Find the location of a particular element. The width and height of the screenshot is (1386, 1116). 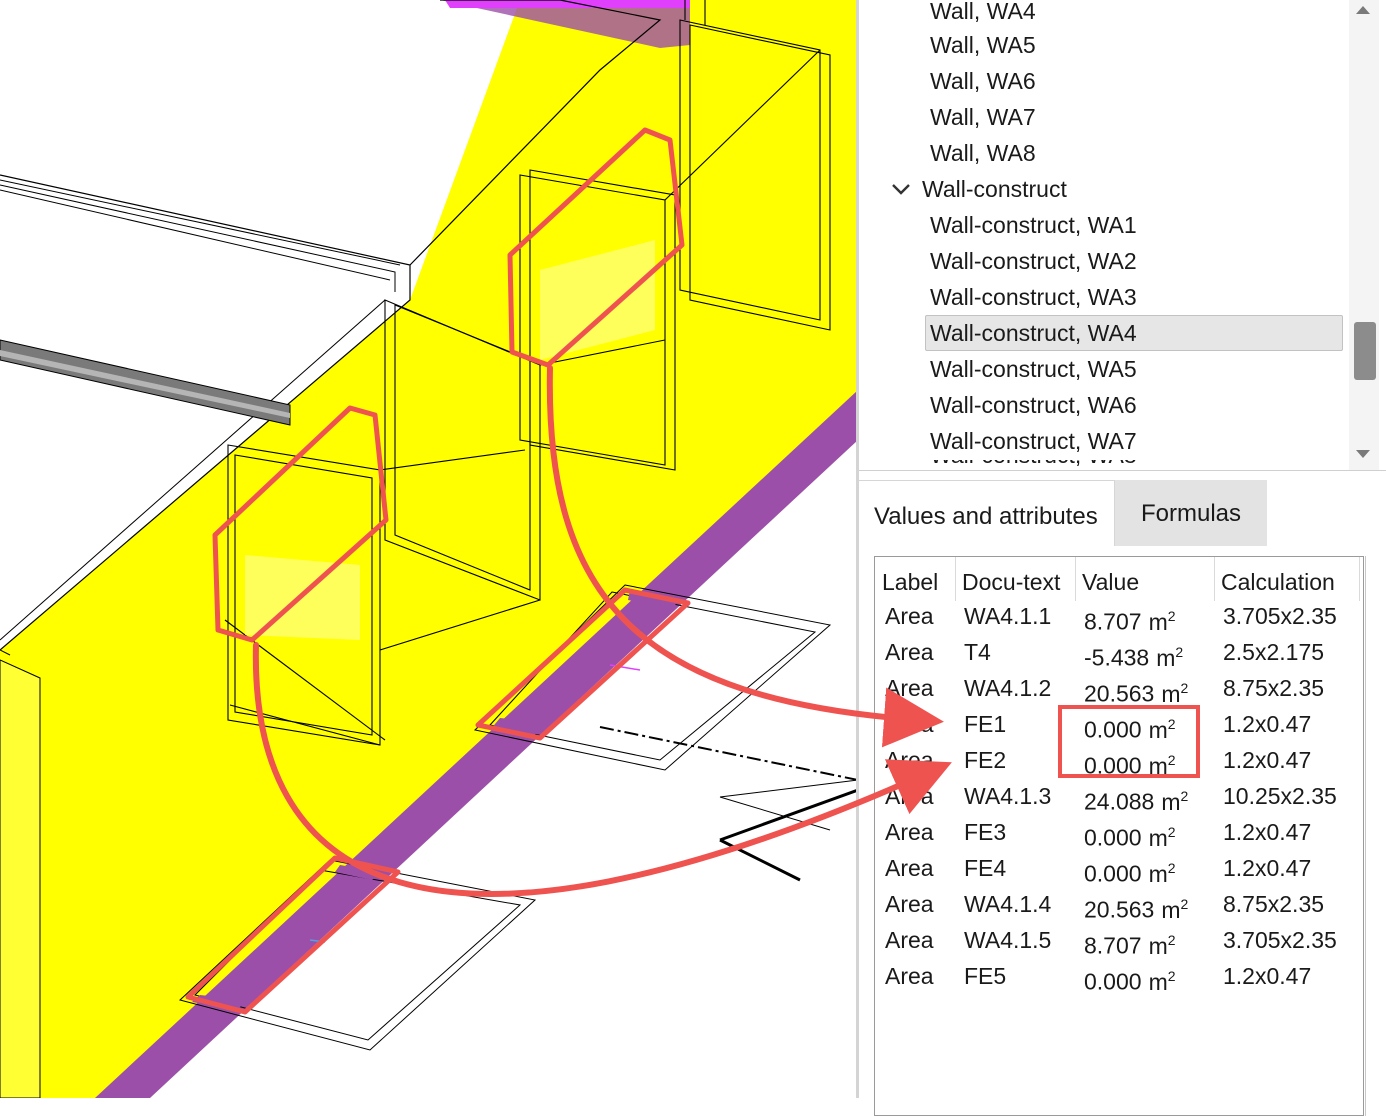

cell-docu-text: WA4.1.1 is located at coordinates (1007, 616).